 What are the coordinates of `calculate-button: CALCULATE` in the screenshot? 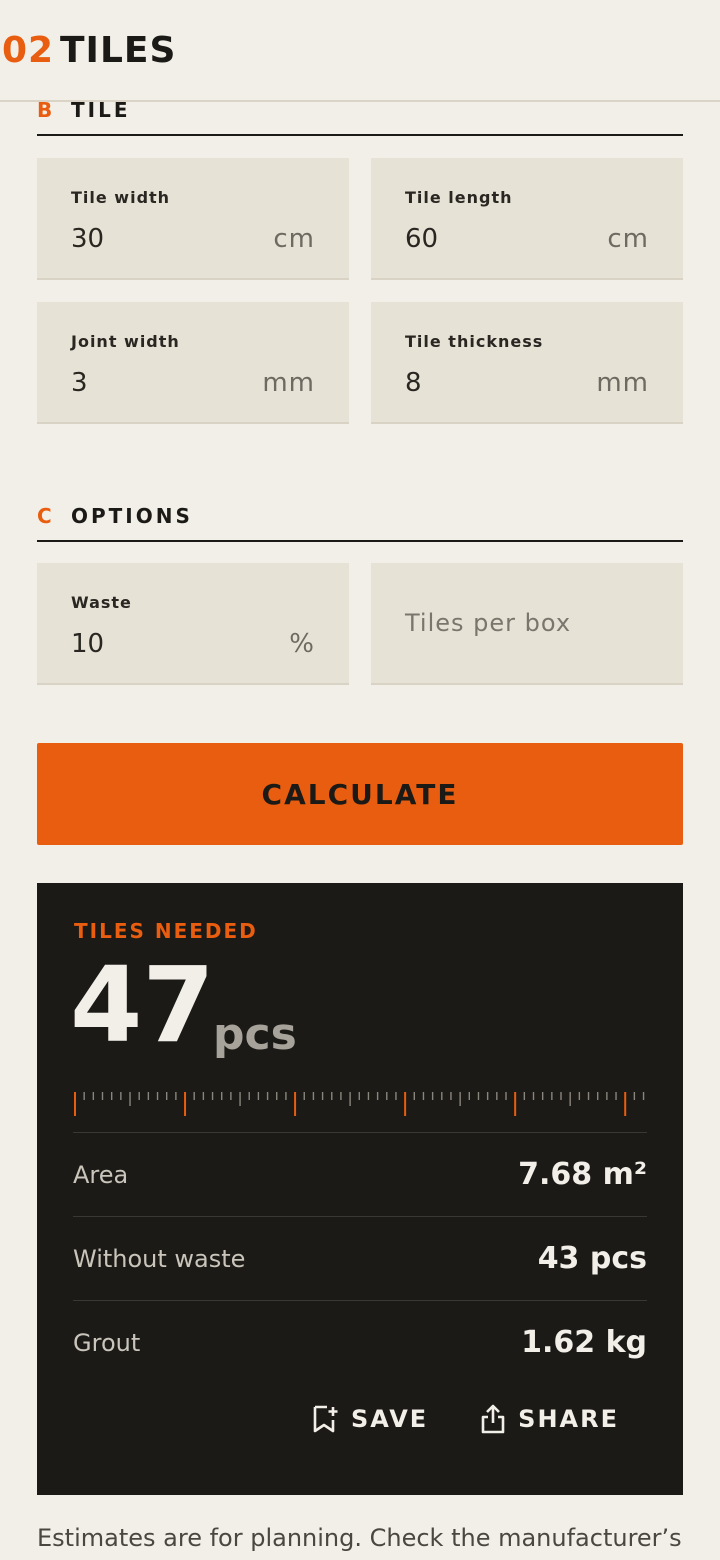 It's located at (360, 794).